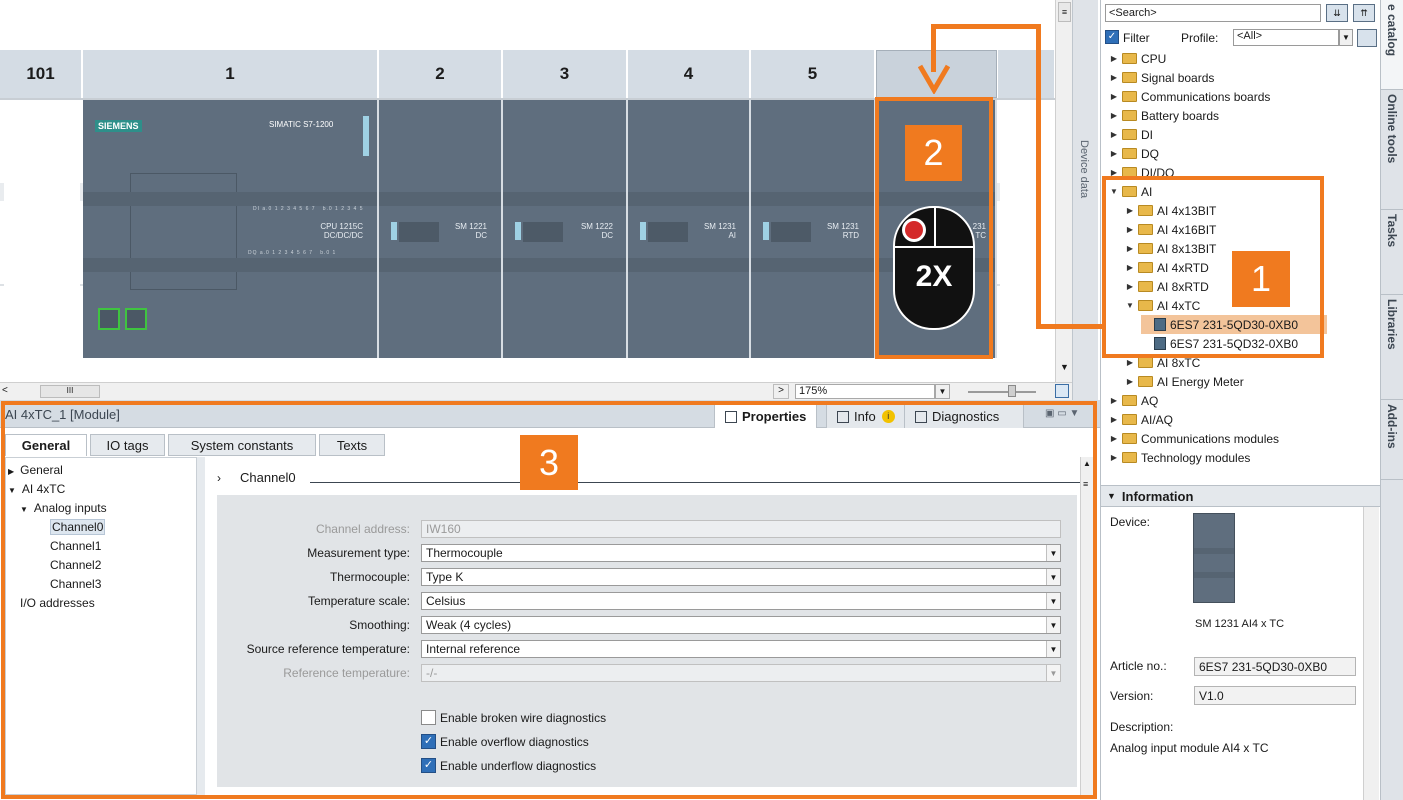 The width and height of the screenshot is (1403, 800). I want to click on catalog-item-label: AQ, so click(1150, 400).